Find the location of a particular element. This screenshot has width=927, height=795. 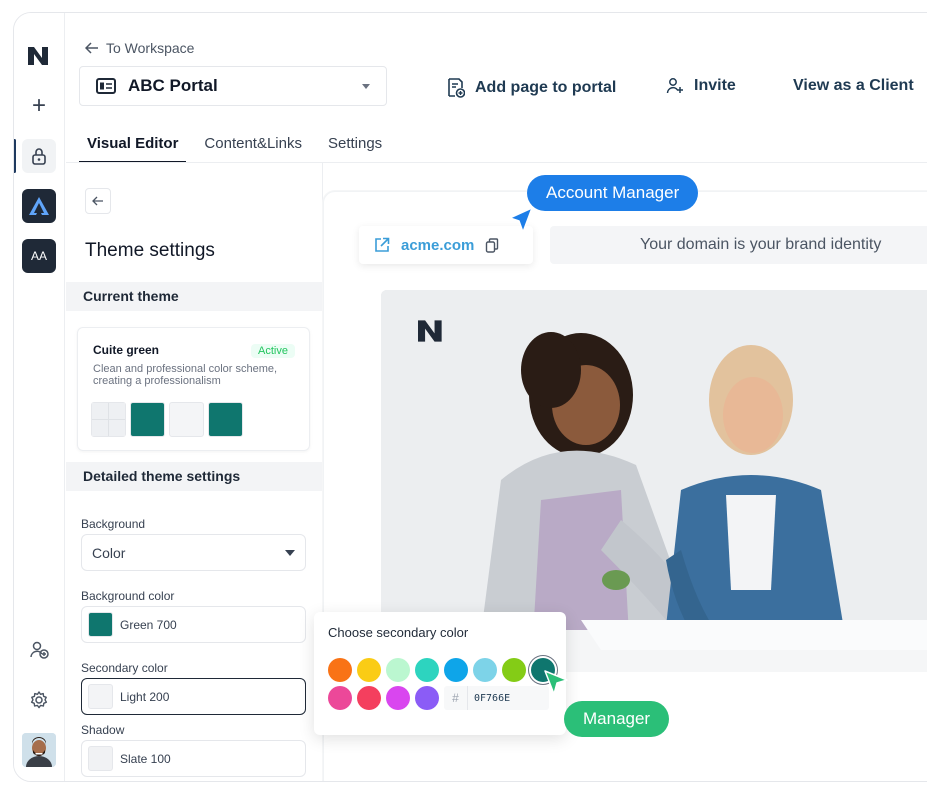

brand-tagline: Your domain is your brand identity is located at coordinates (738, 245).